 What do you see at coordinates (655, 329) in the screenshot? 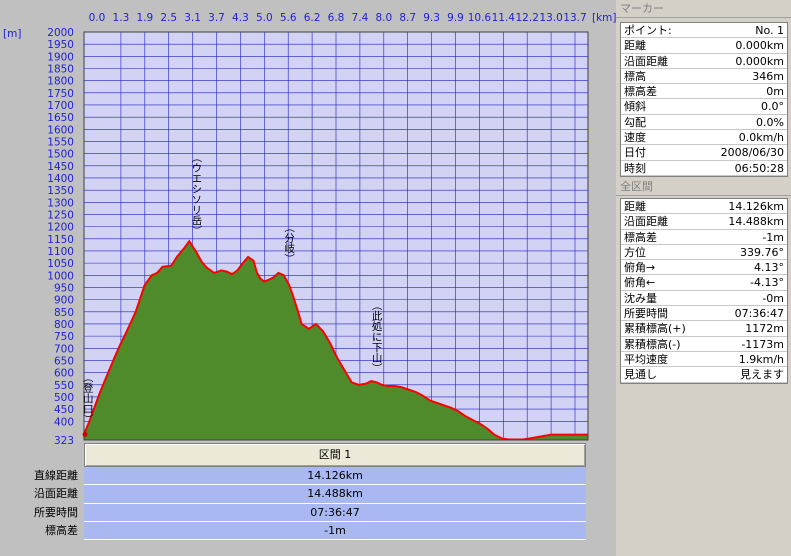
I see `all-section-label: 累積標高(+)` at bounding box center [655, 329].